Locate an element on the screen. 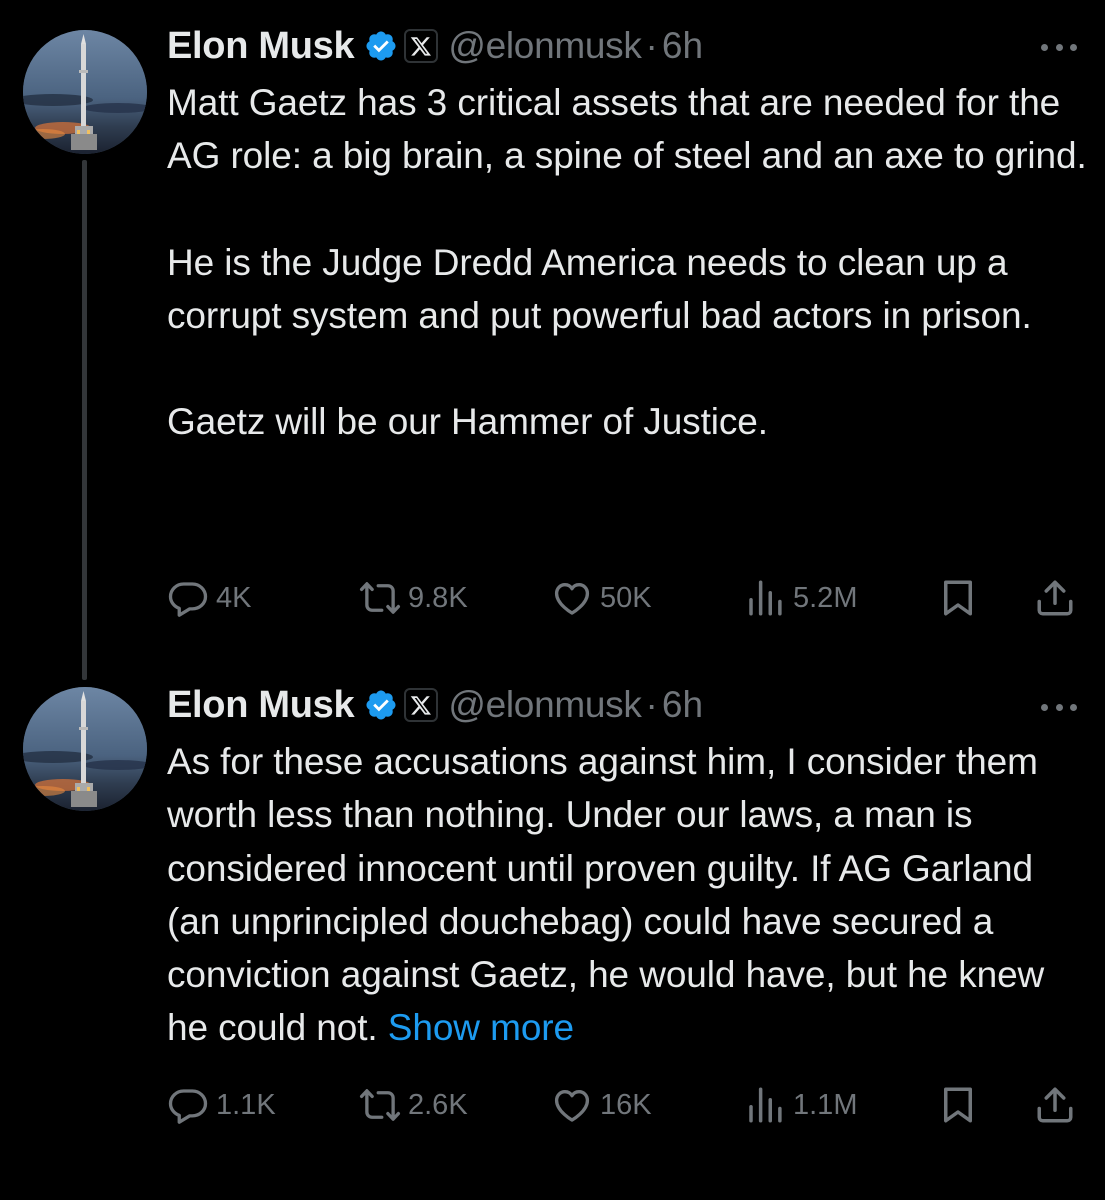 This screenshot has height=1200, width=1105. like-count: 16K is located at coordinates (626, 1104).